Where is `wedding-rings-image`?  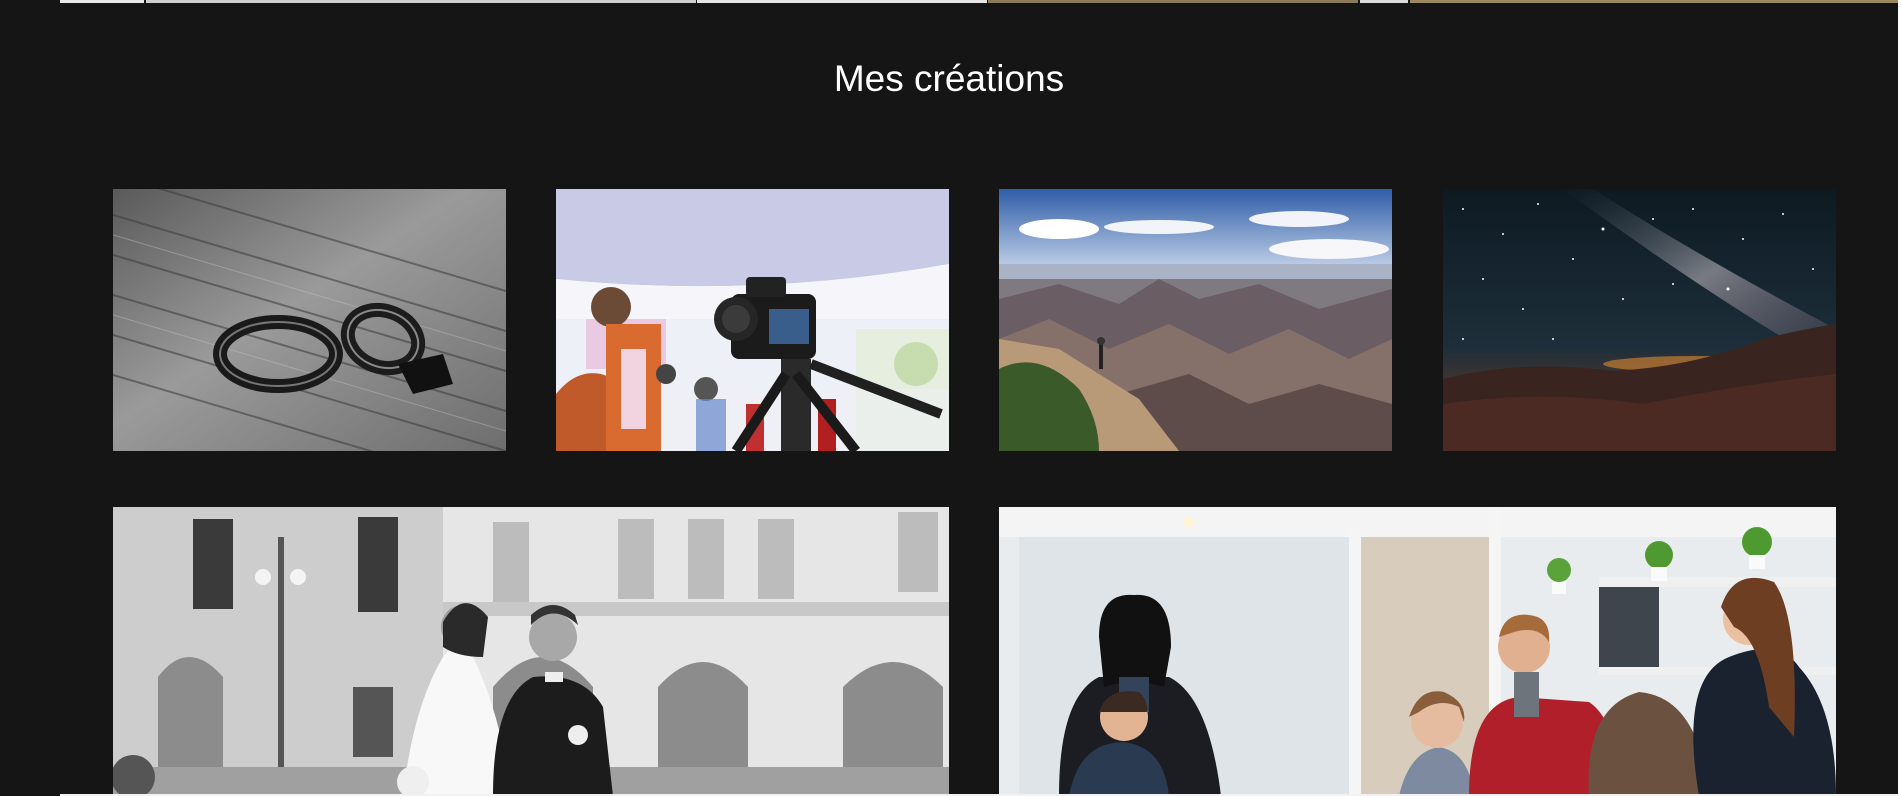
wedding-rings-image is located at coordinates (309, 320).